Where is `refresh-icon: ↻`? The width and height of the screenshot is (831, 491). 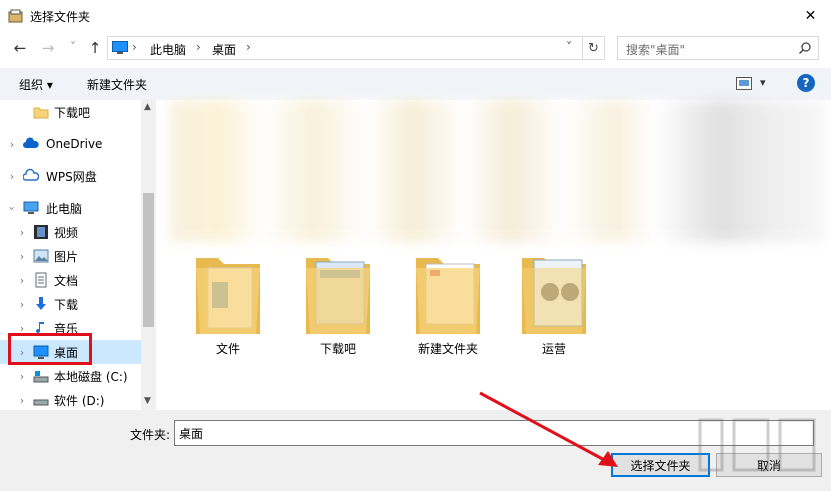 refresh-icon: ↻ is located at coordinates (593, 48).